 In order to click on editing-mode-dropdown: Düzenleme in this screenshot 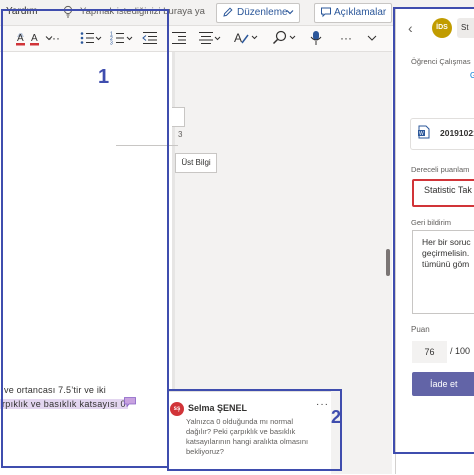, I will do `click(258, 13)`.